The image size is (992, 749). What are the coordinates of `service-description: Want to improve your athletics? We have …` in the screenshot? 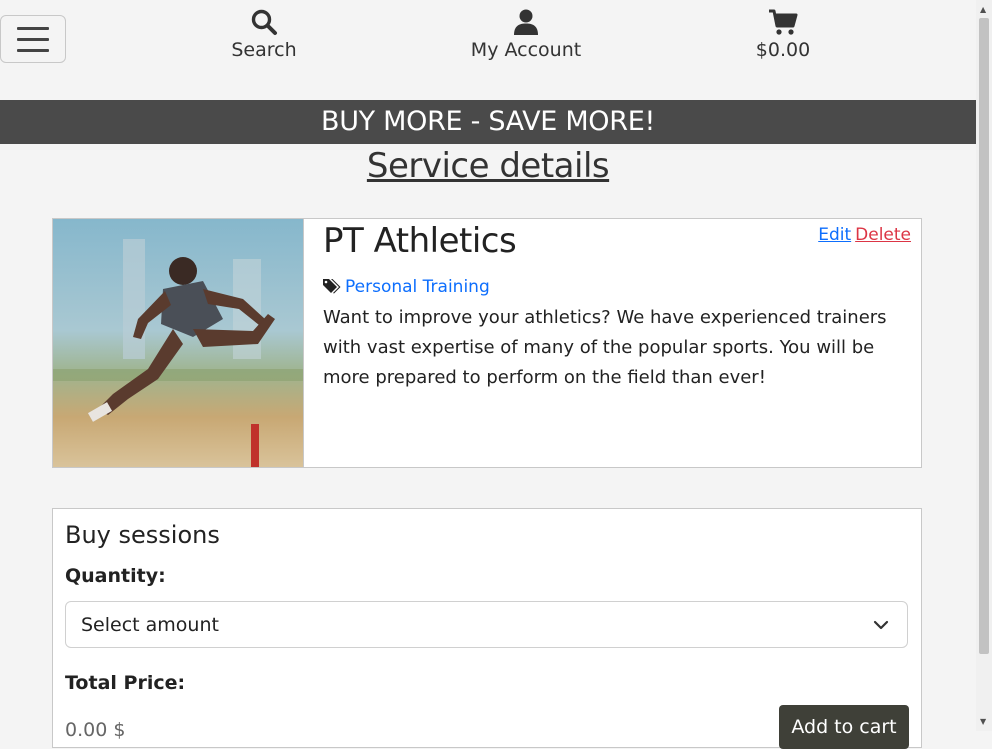 It's located at (605, 347).